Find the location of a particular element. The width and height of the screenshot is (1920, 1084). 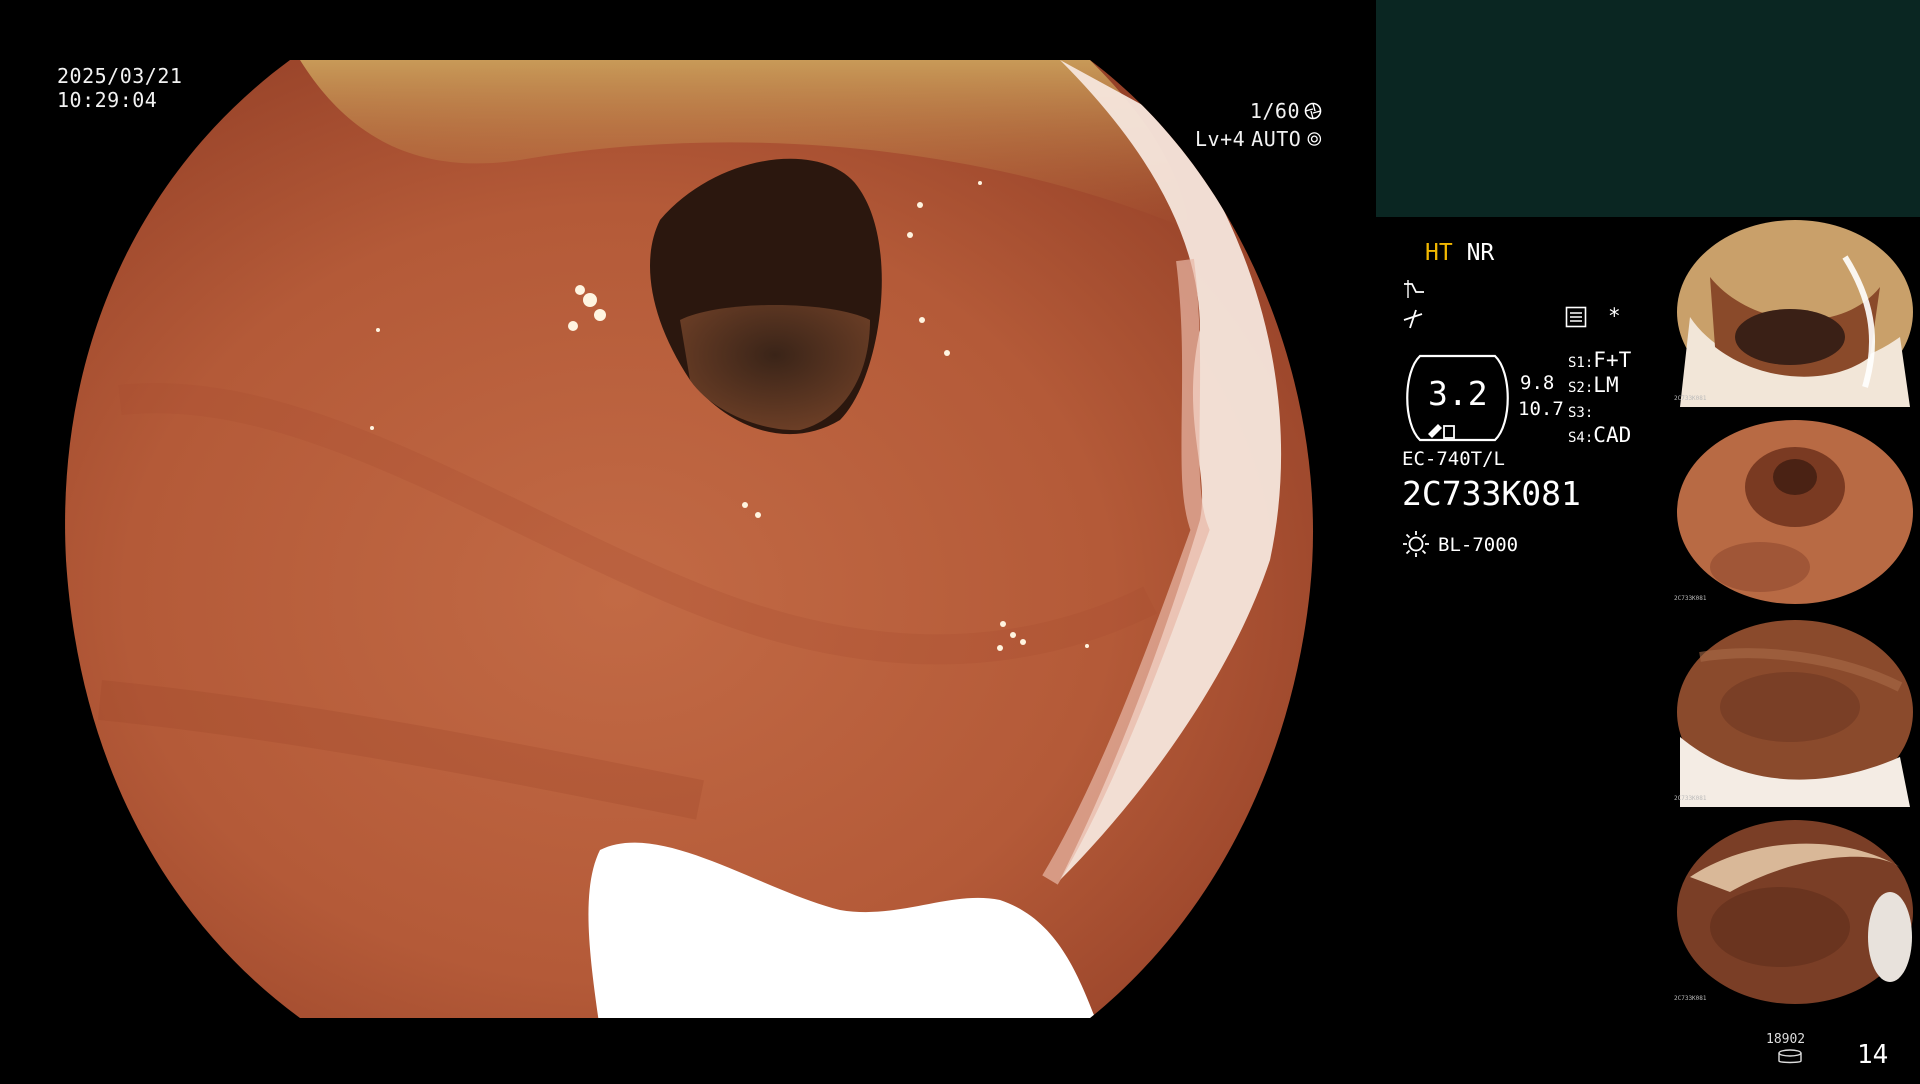

setting-s1: S1:F+T is located at coordinates (1599, 360).